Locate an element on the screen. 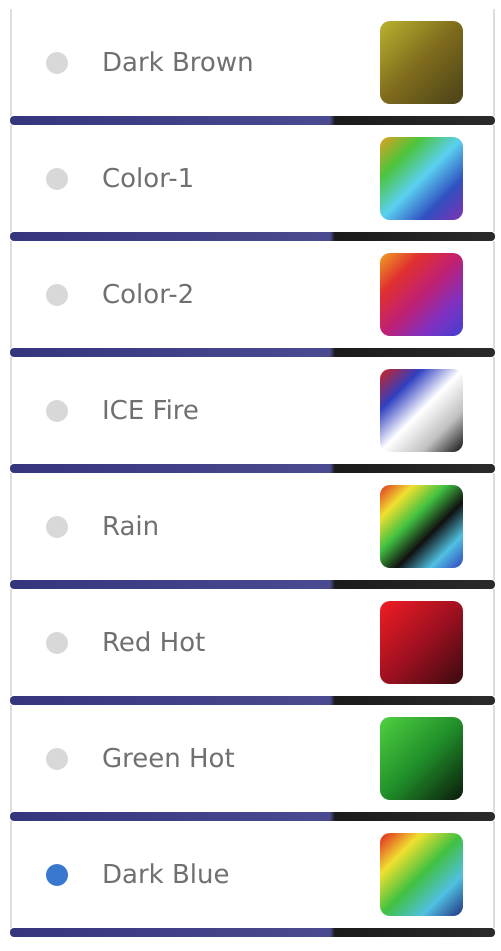 This screenshot has width=501, height=951. palette-option: Color-2 is located at coordinates (252, 294).